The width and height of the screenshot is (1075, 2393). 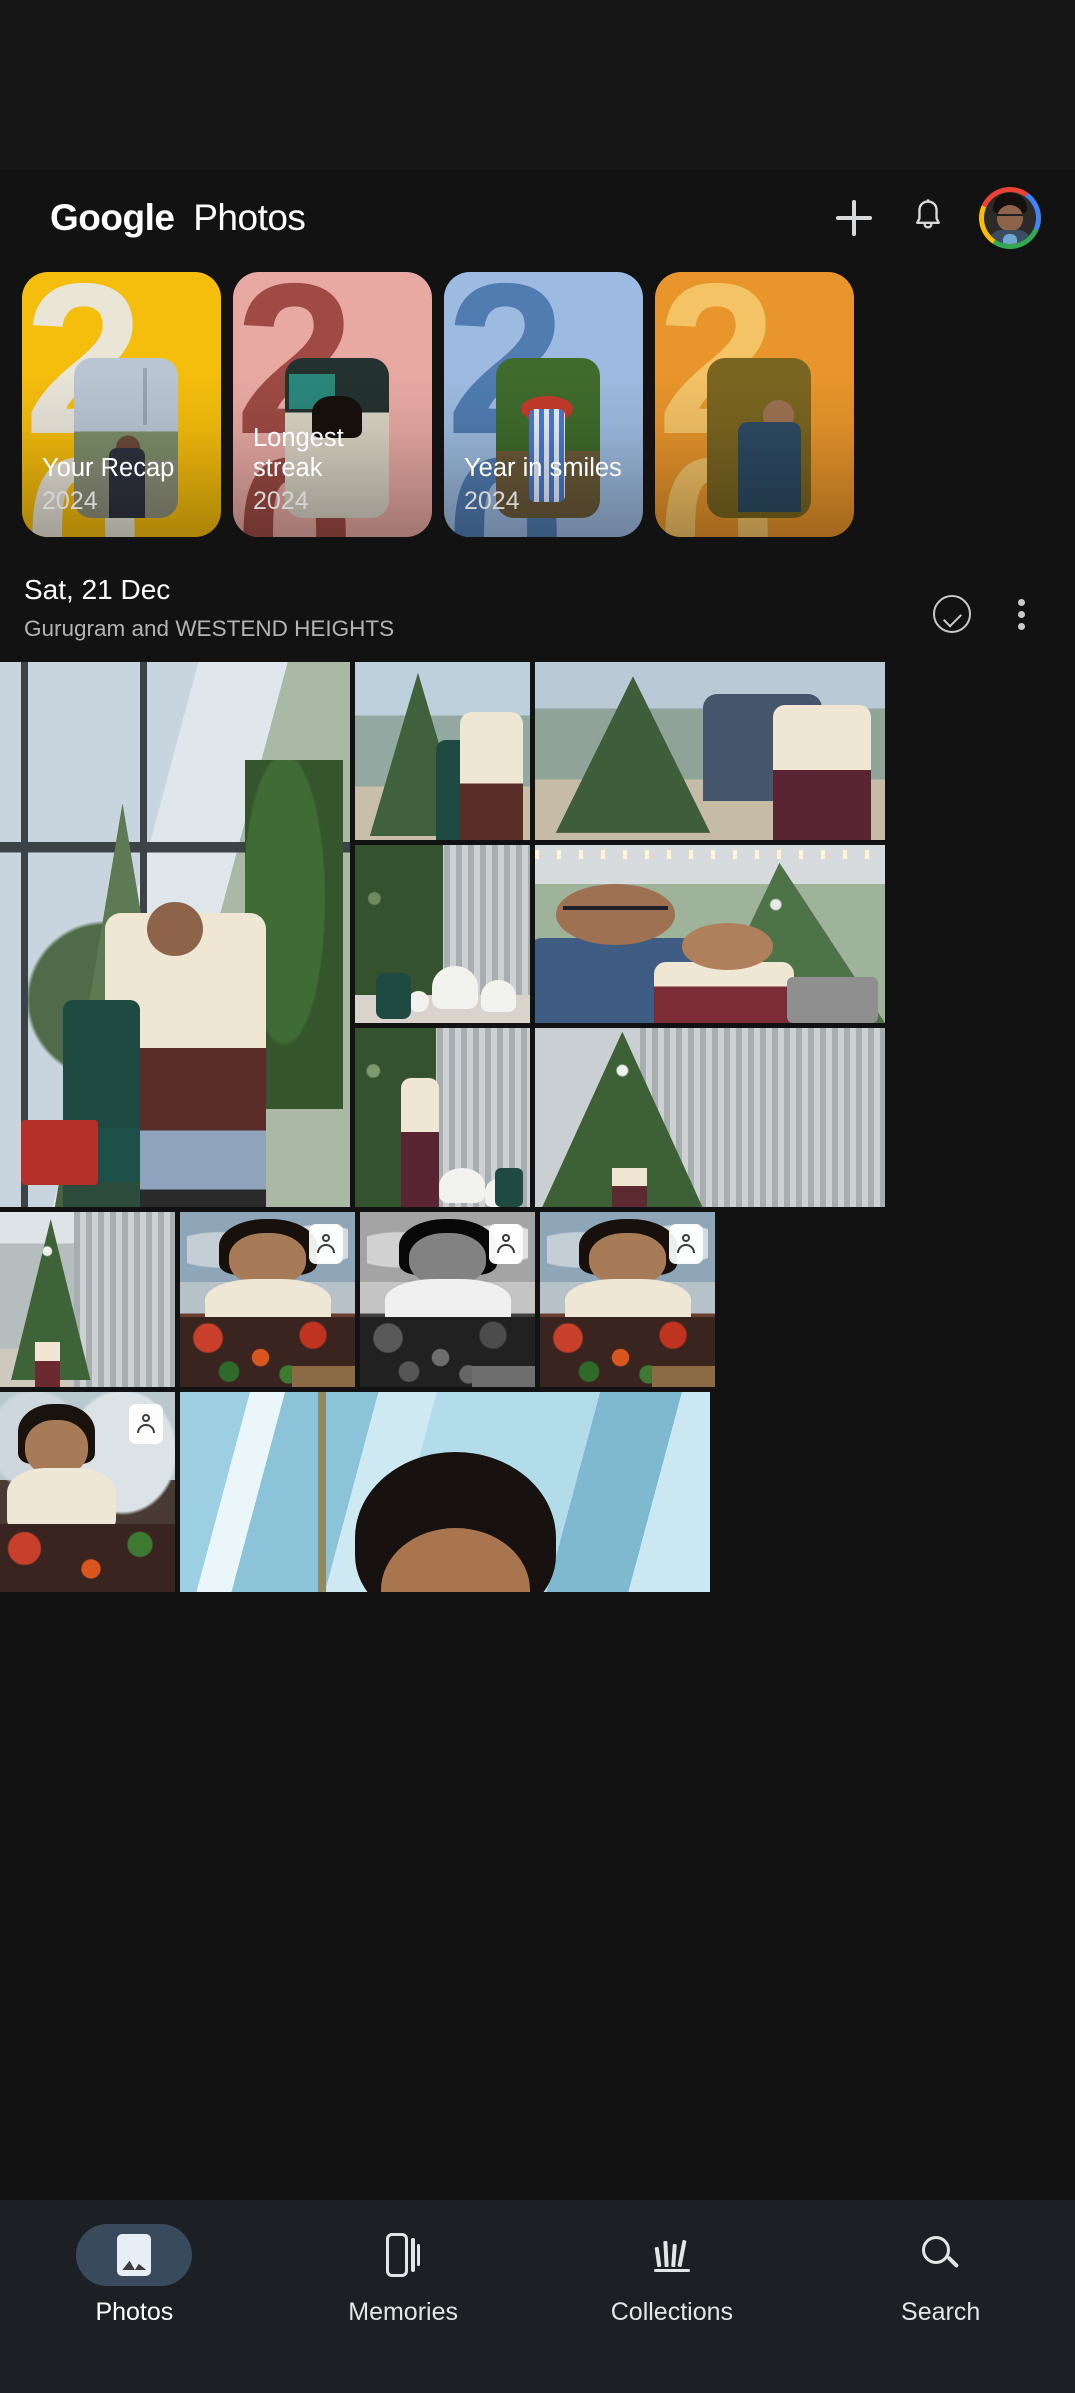 I want to click on status-bar, so click(x=537, y=85).